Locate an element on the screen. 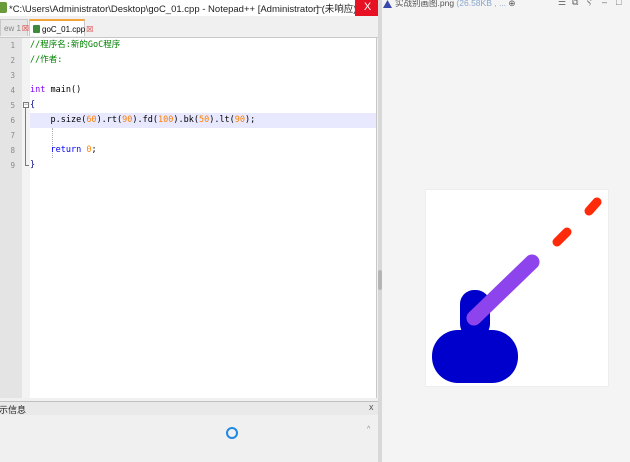  tank-barrel is located at coordinates (503, 290).